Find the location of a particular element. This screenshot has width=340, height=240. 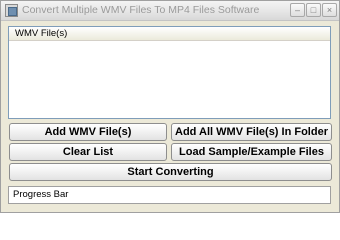

add-all-in-folder-button: Add All WMV File(s) In Folder is located at coordinates (251, 132).